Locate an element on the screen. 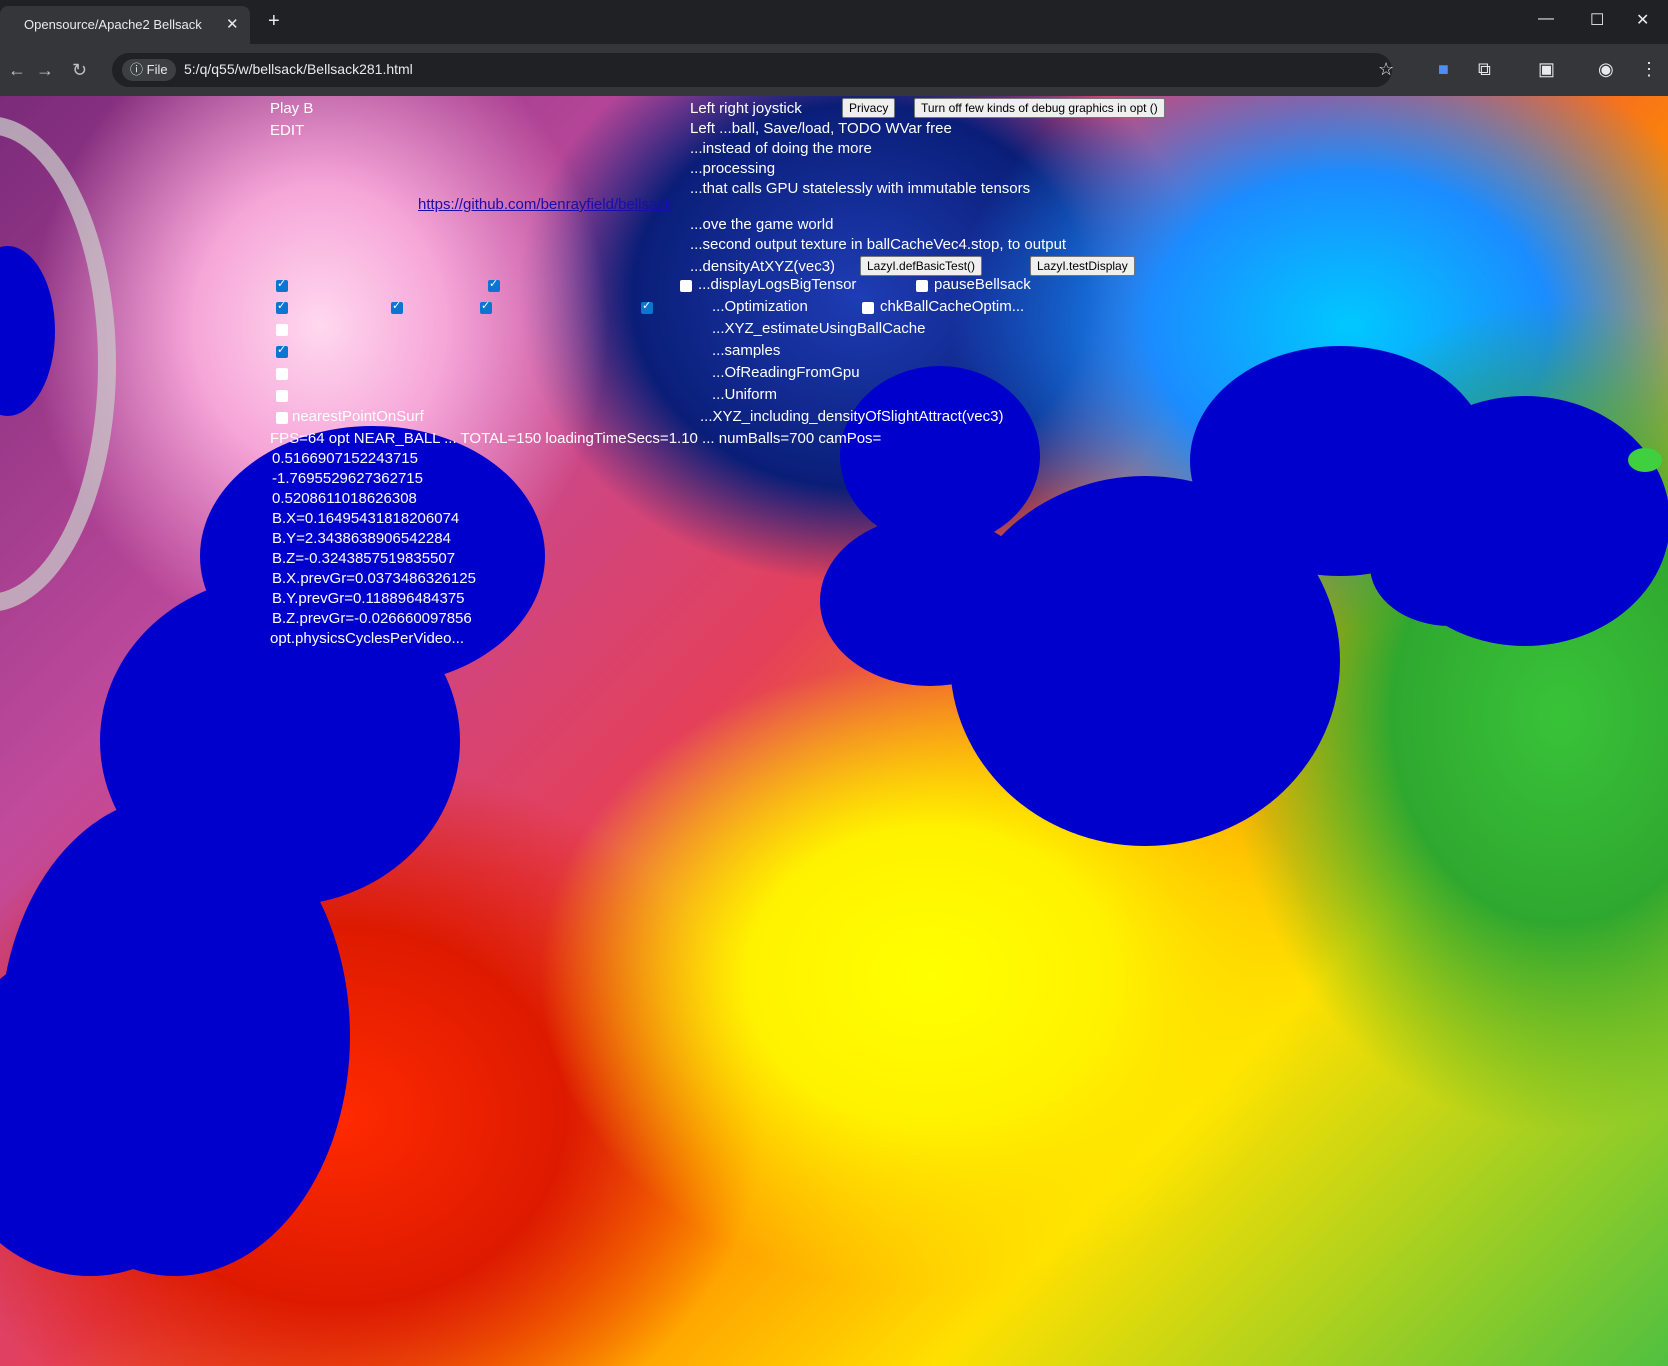 The width and height of the screenshot is (1668, 1366). ballcache-checkbox is located at coordinates (868, 308).